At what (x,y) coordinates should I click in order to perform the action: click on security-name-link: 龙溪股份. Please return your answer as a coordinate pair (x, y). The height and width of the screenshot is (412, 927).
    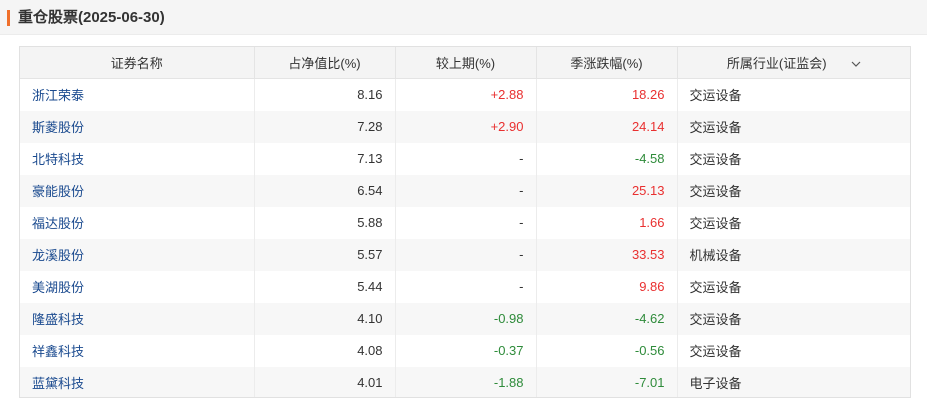
    Looking at the image, I should click on (137, 254).